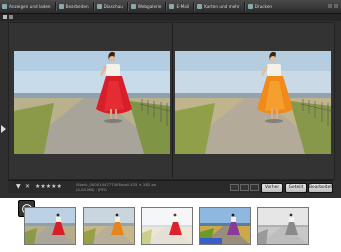  I want to click on split-divider, so click(172, 100).